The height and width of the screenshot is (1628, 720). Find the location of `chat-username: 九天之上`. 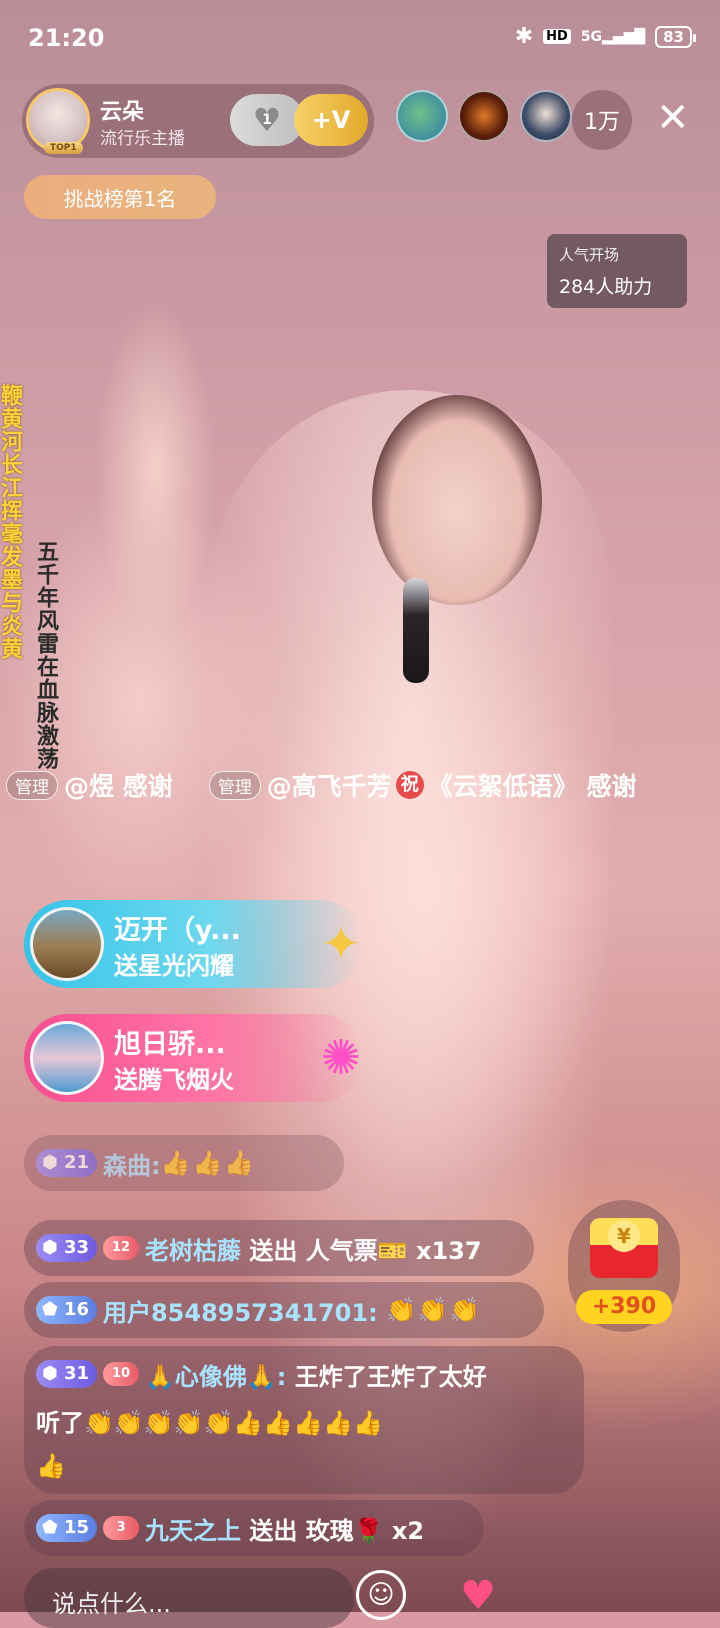

chat-username: 九天之上 is located at coordinates (193, 1528).